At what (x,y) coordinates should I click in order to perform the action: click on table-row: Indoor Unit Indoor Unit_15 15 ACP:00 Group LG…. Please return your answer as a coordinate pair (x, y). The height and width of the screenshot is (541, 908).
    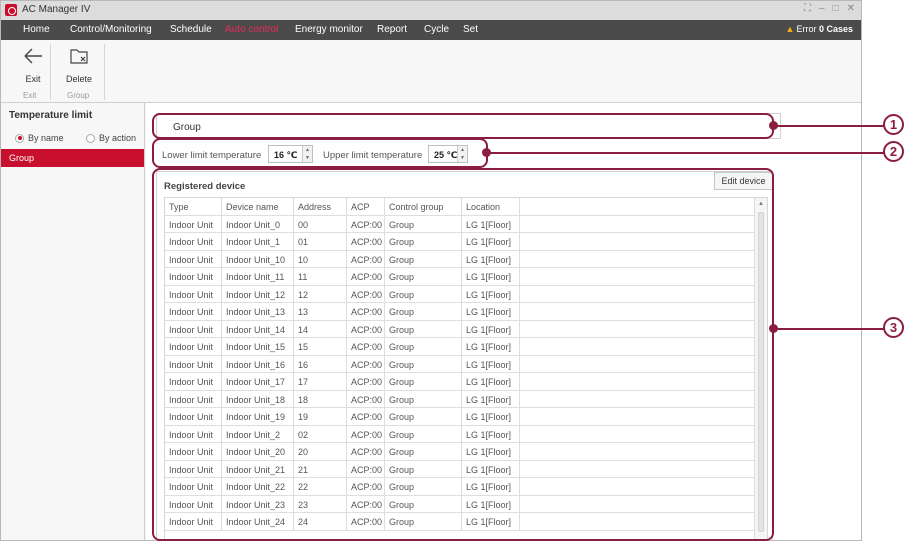
    Looking at the image, I should click on (460, 347).